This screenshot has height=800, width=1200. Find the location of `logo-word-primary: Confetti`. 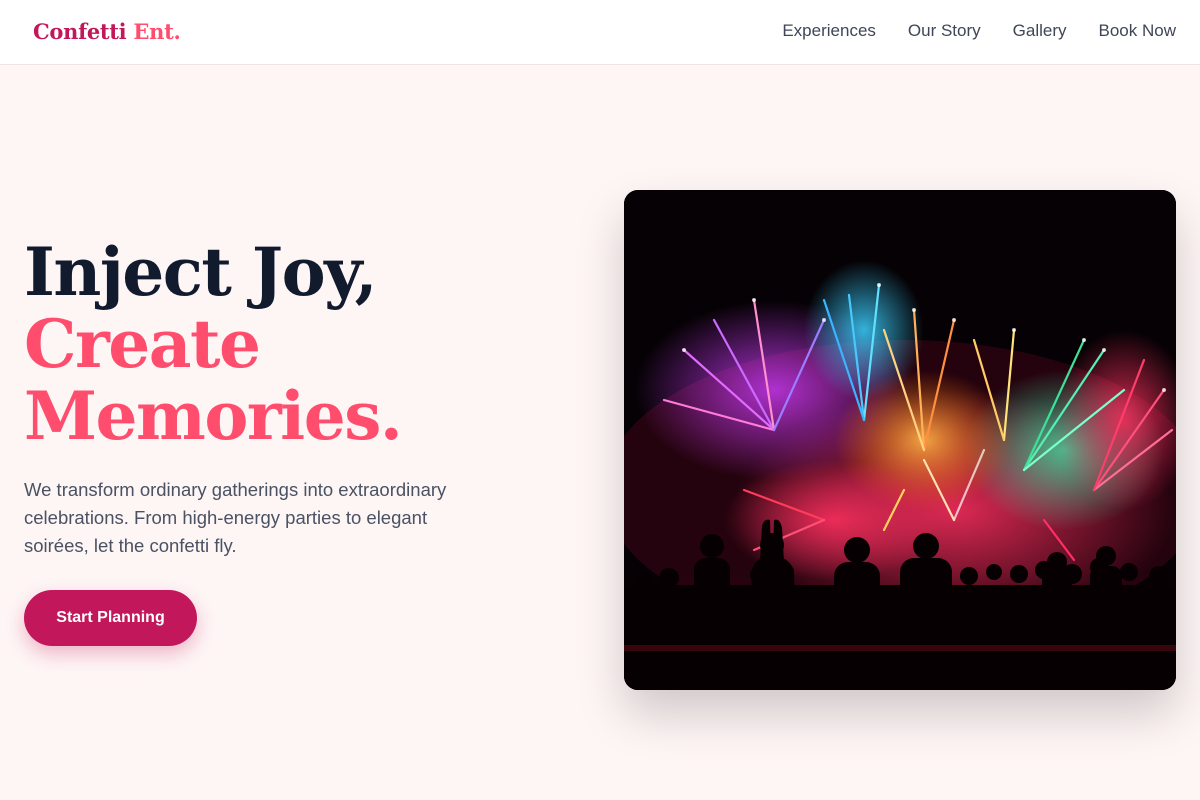

logo-word-primary: Confetti is located at coordinates (80, 31).